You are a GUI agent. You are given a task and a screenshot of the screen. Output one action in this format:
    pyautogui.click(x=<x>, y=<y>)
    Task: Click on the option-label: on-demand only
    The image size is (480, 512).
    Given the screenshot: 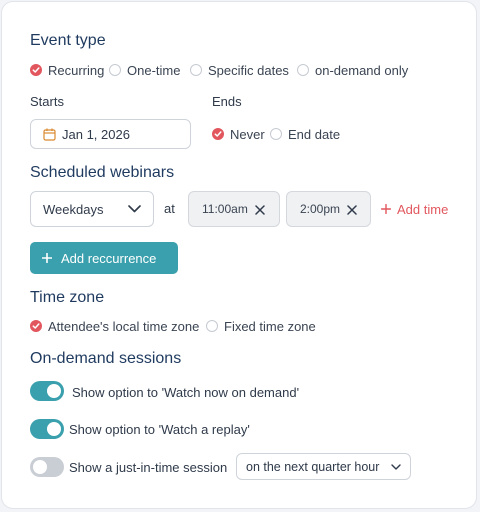 What is the action you would take?
    pyautogui.click(x=362, y=70)
    